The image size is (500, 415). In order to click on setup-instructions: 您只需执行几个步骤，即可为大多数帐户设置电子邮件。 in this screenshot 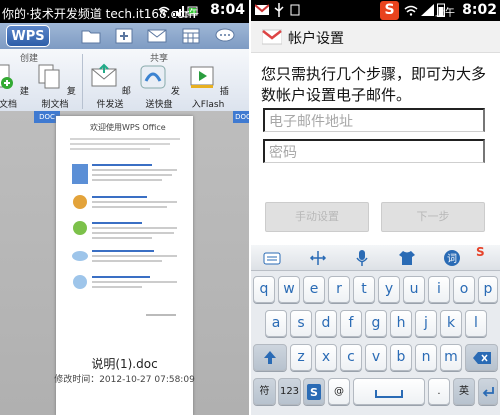, I will do `click(374, 84)`.